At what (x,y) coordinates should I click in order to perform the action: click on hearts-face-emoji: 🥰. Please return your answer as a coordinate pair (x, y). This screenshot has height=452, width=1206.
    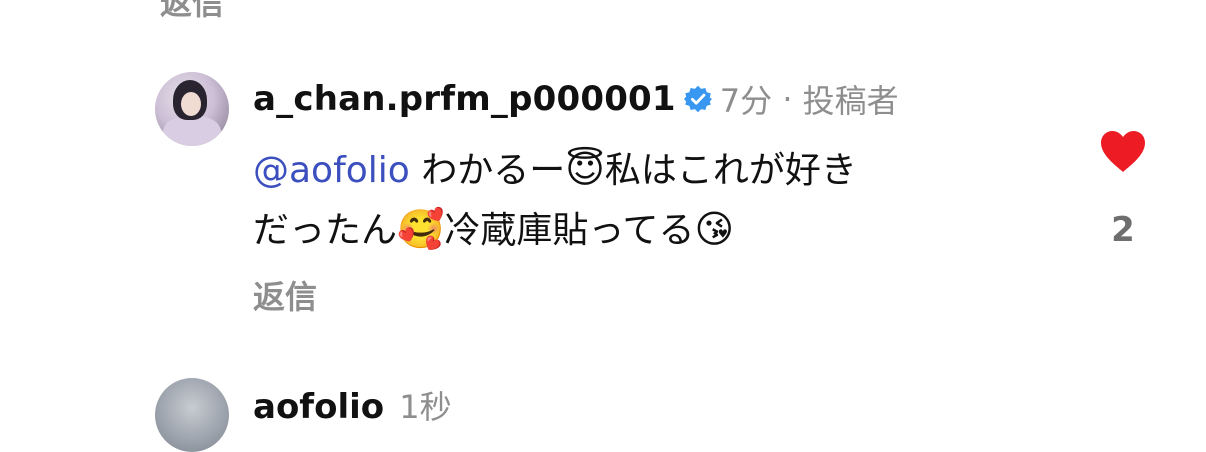
    Looking at the image, I should click on (421, 229).